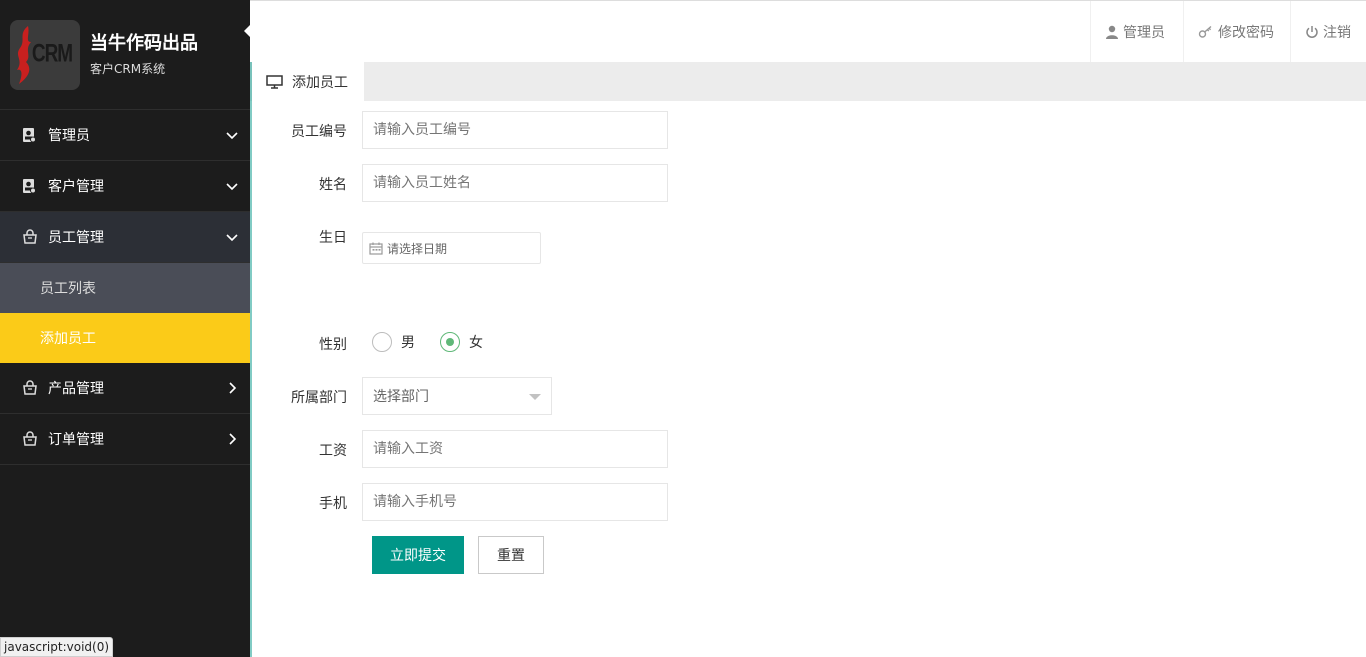 Image resolution: width=1366 pixels, height=657 pixels. I want to click on sidebar-item-label: 员工管理, so click(76, 238).